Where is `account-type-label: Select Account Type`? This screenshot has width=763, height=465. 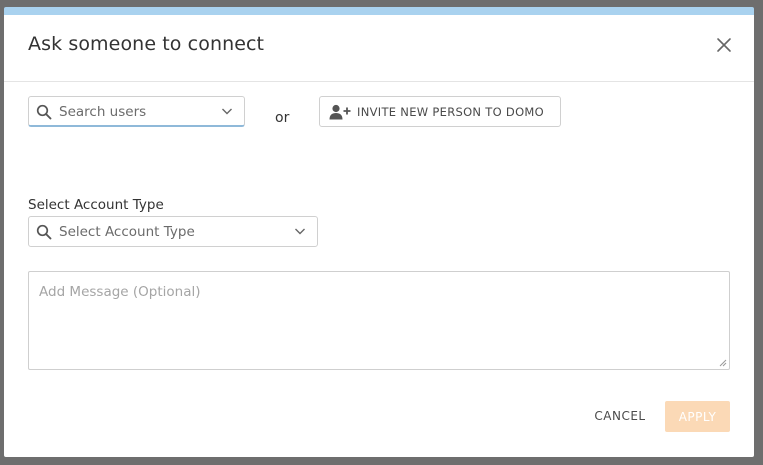
account-type-label: Select Account Type is located at coordinates (96, 205).